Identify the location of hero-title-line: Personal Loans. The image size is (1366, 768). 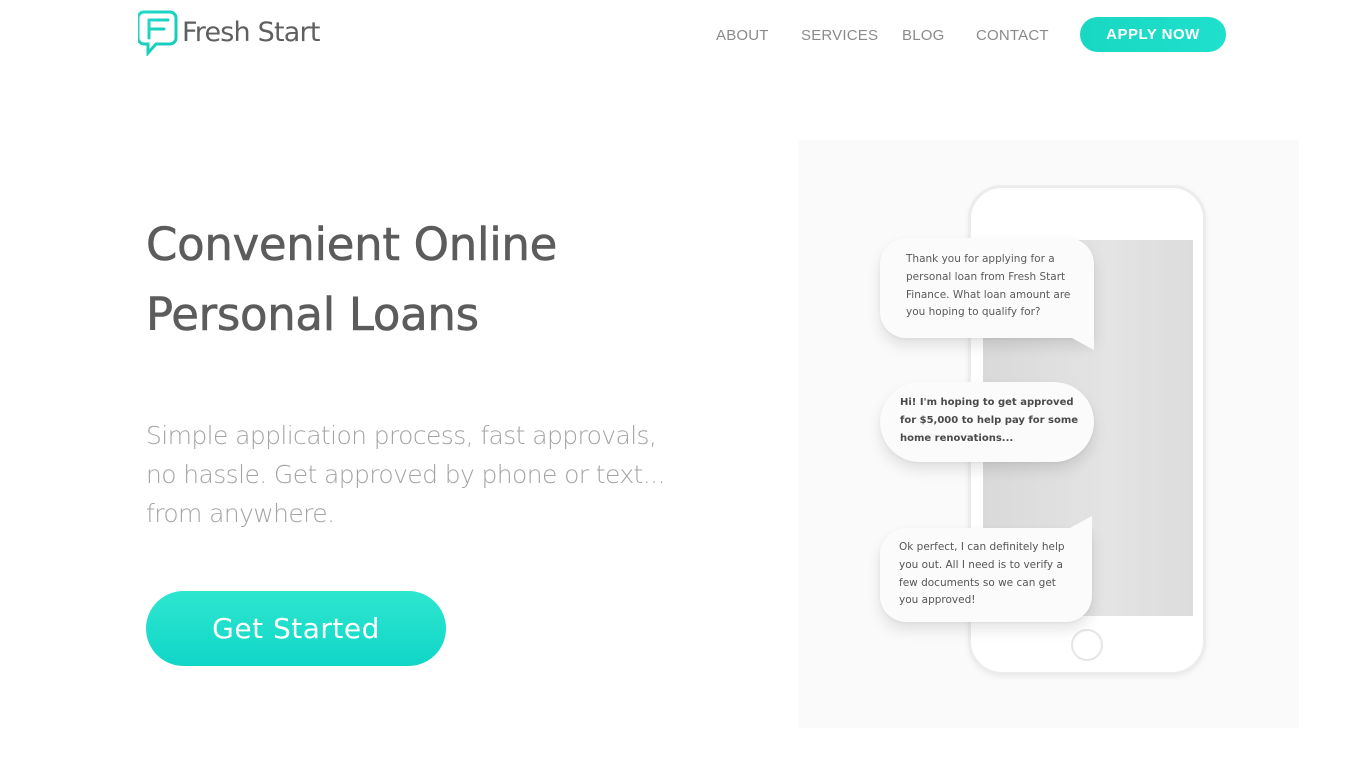
(313, 315).